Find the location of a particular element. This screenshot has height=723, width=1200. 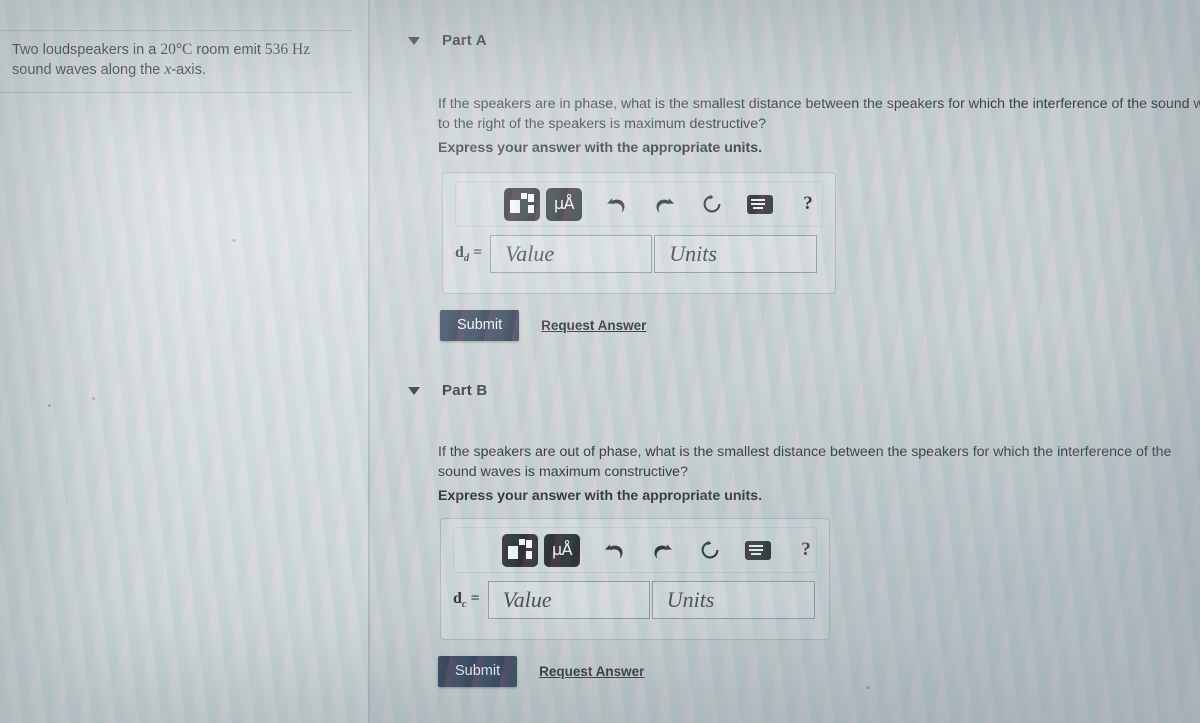

part-a-header: Part A is located at coordinates (447, 40).